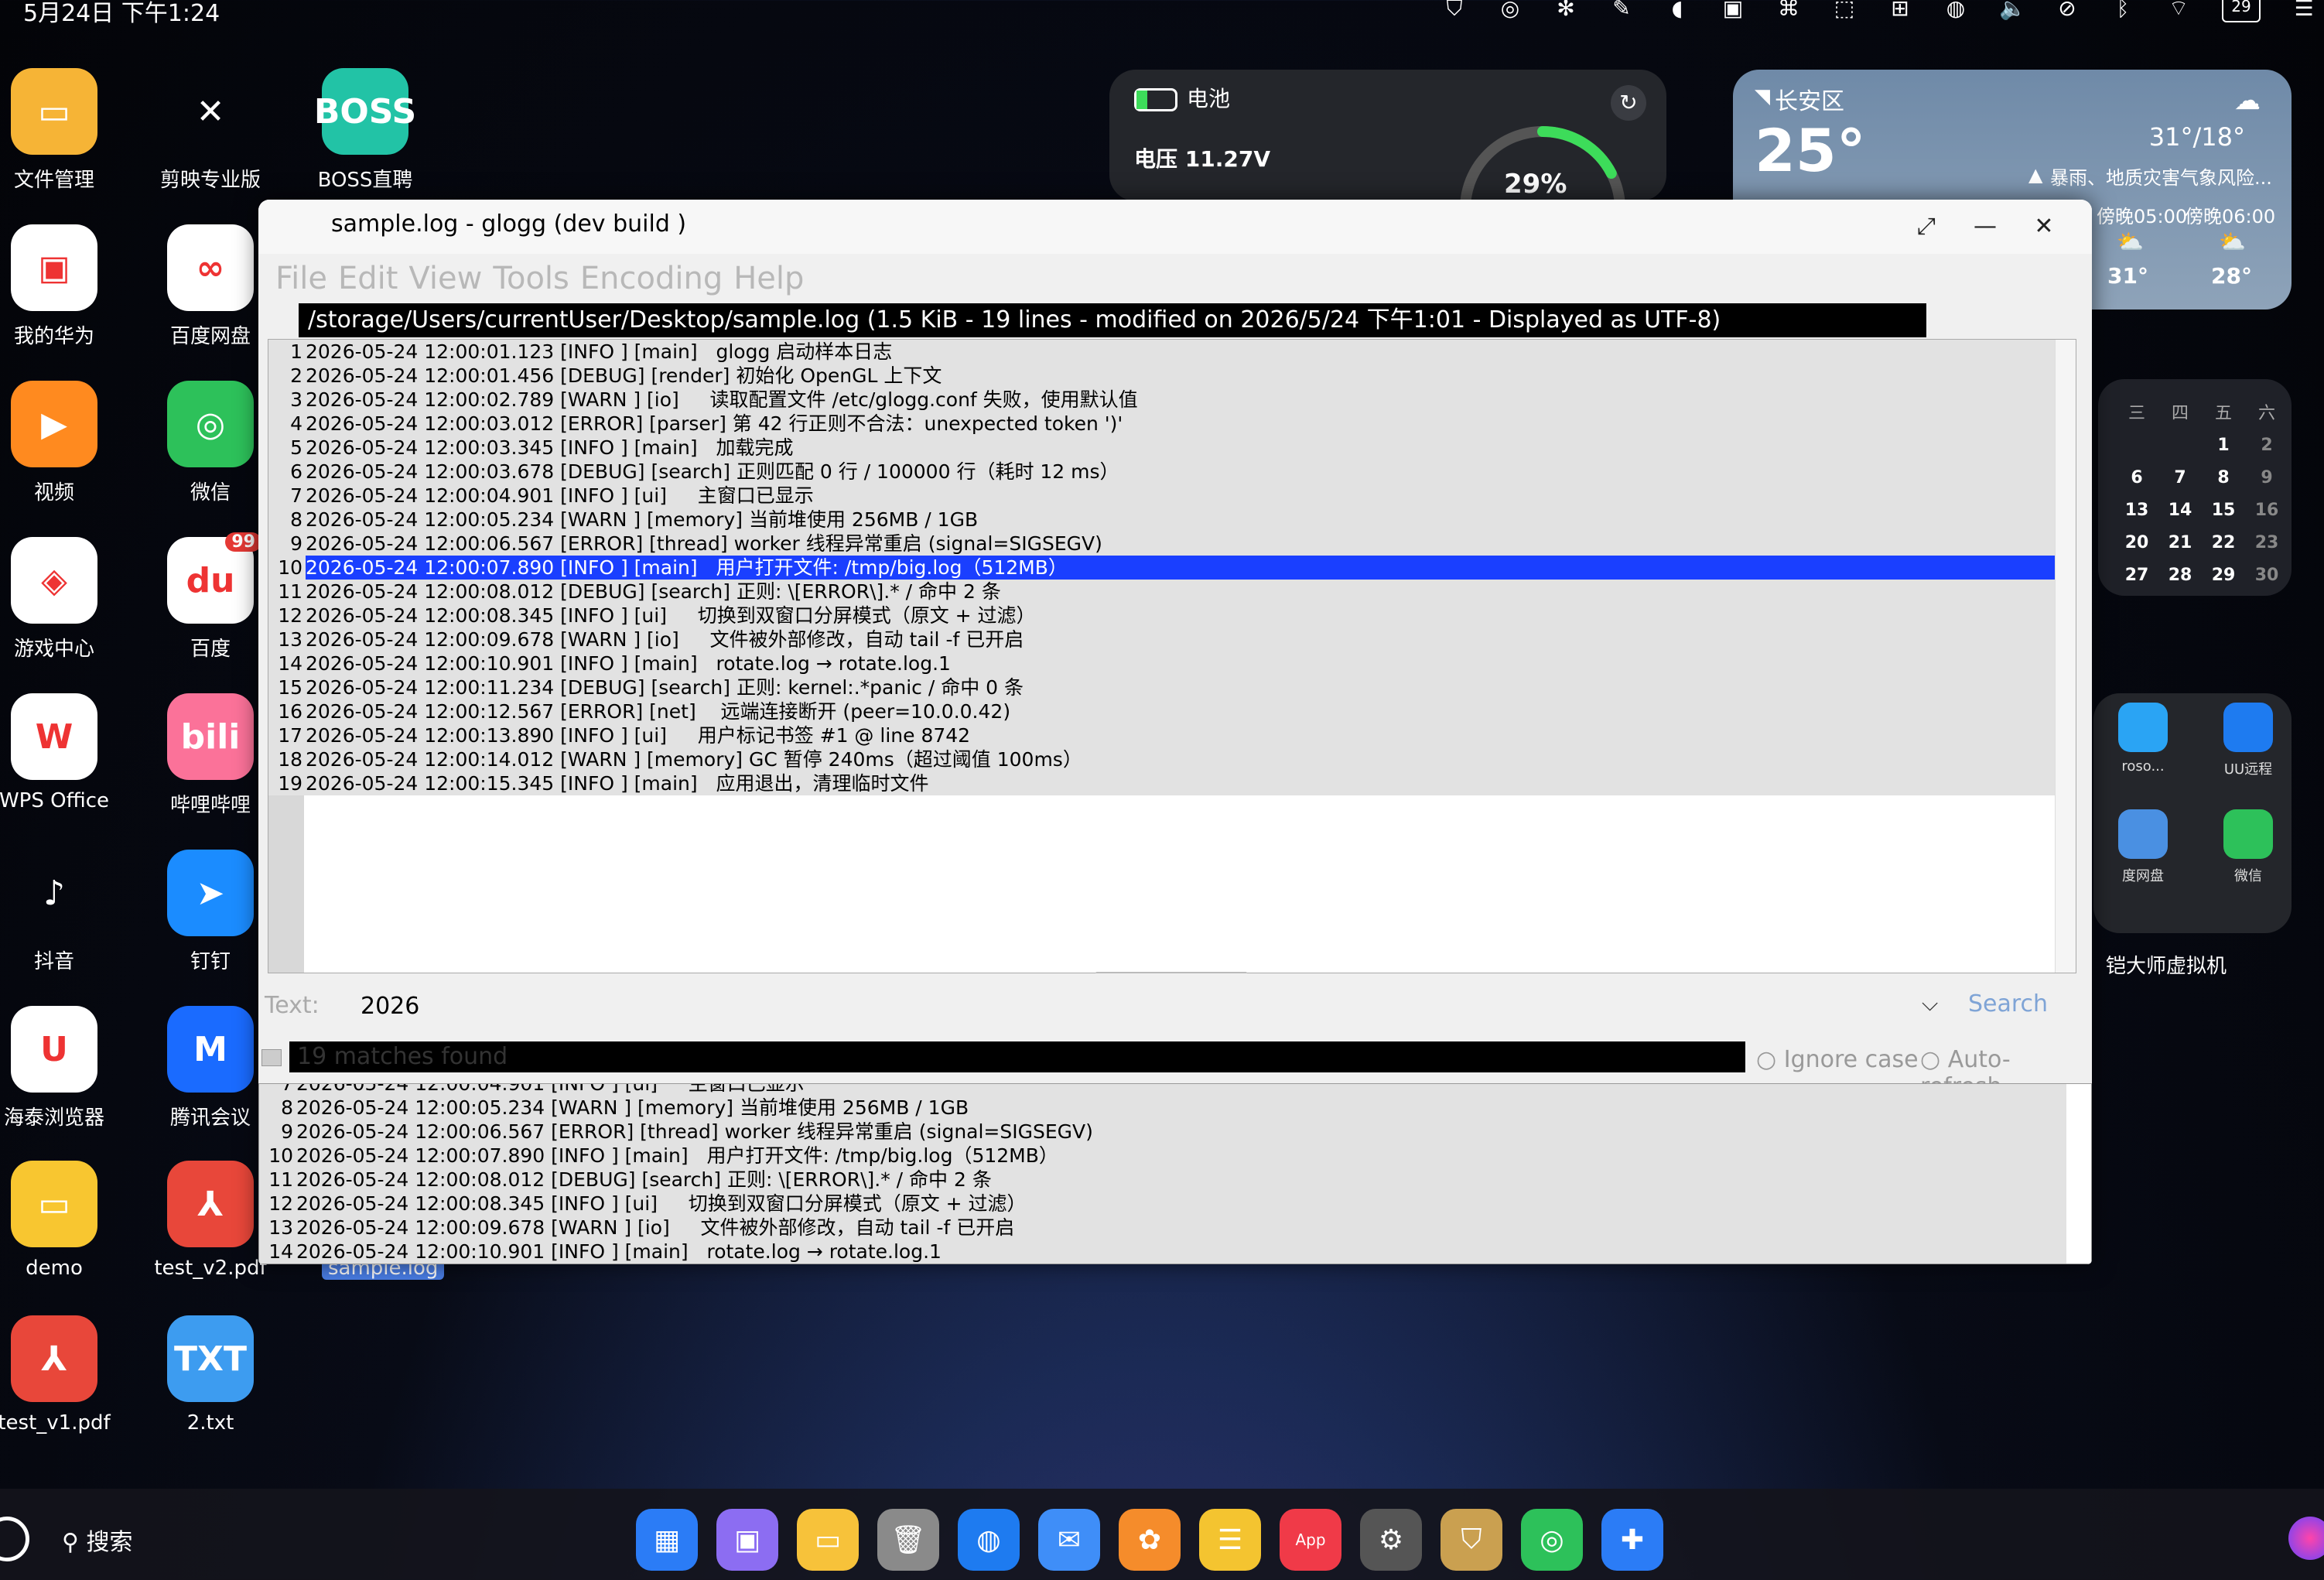 This screenshot has height=1580, width=2324. Describe the element at coordinates (14, 1539) in the screenshot. I see `assistant-icon` at that location.